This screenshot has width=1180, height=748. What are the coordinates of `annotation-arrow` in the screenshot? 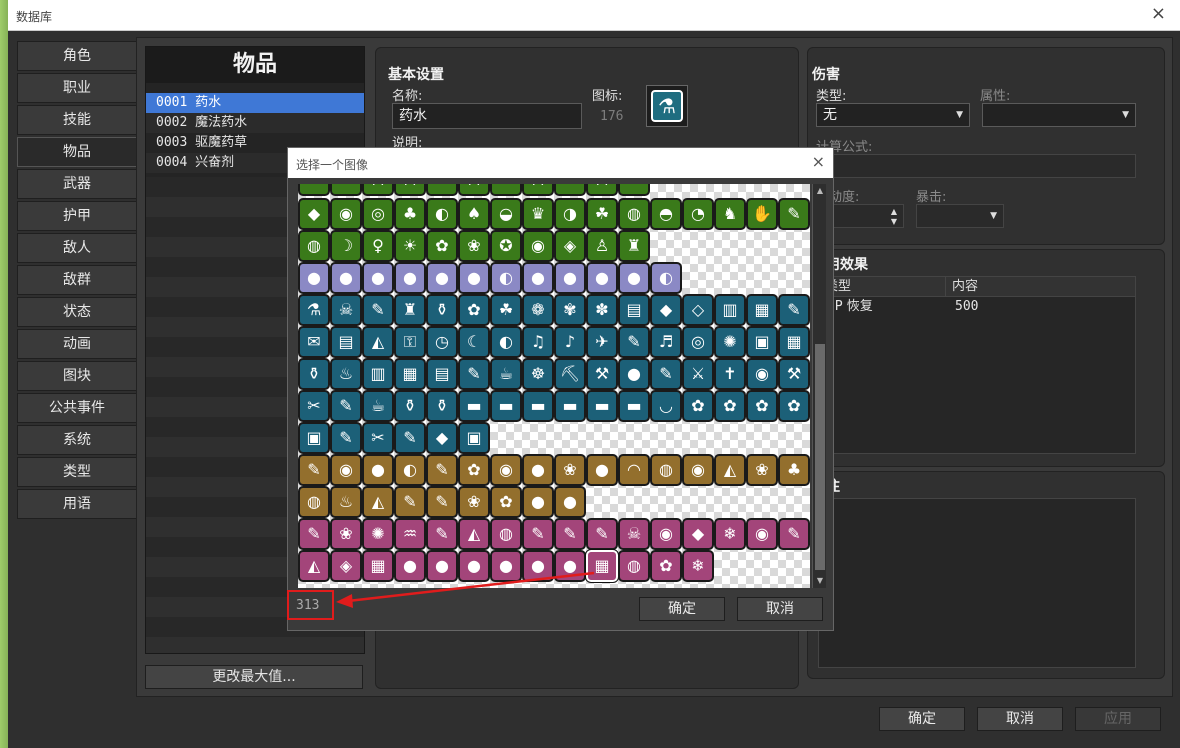 It's located at (465, 589).